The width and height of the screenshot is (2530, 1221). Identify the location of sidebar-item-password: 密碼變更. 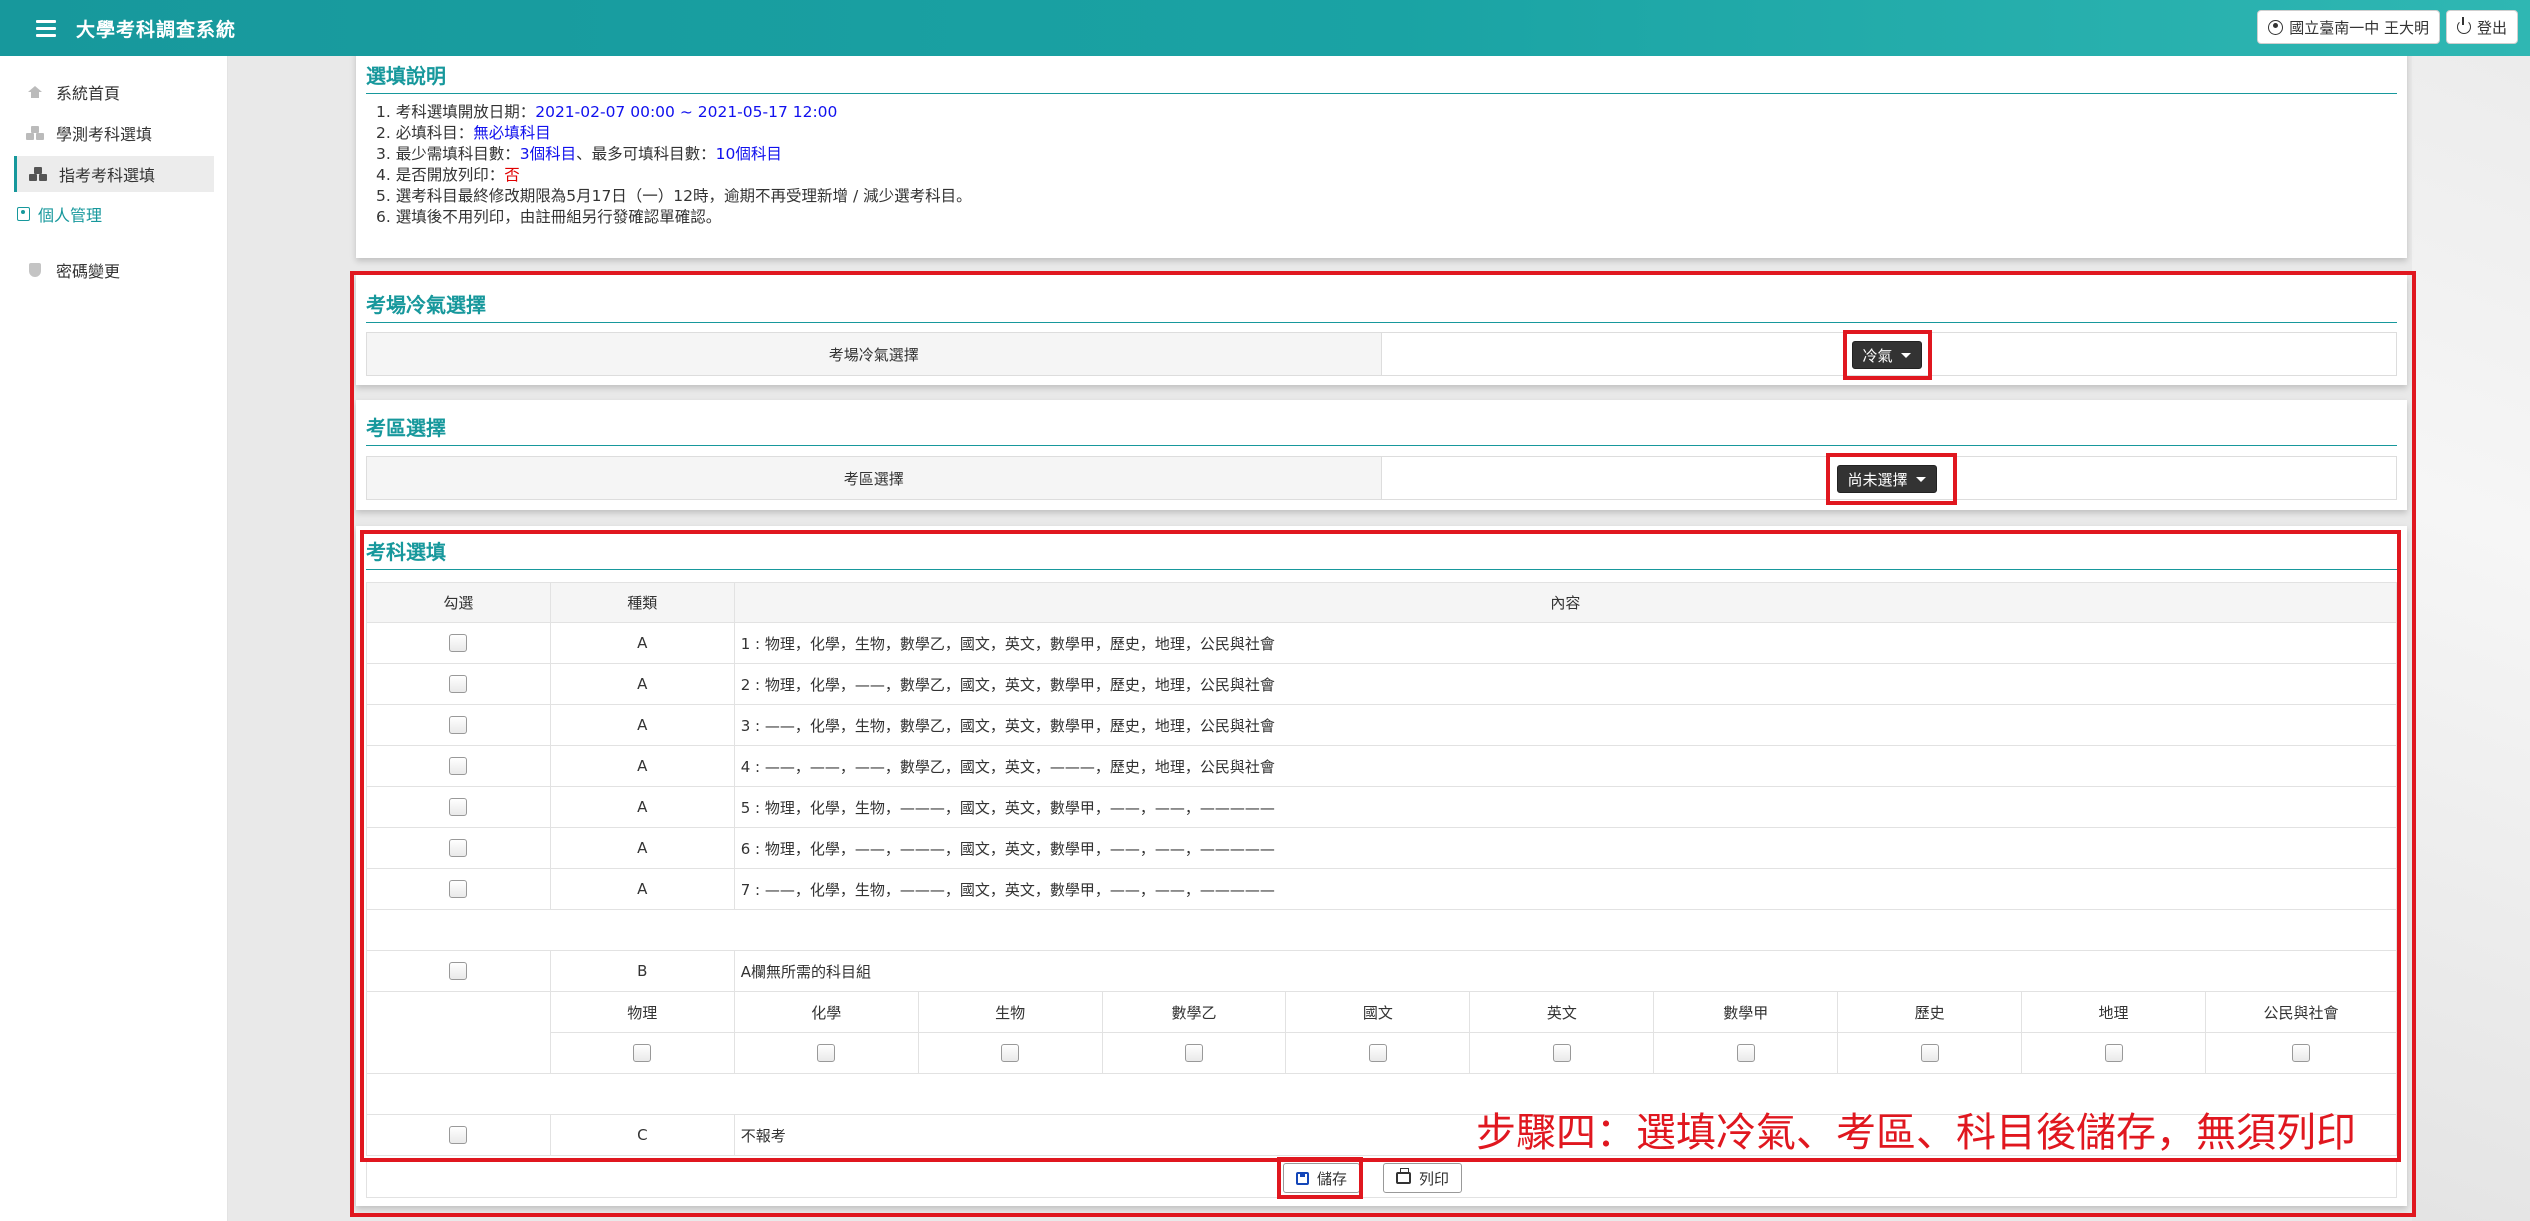
(114, 270).